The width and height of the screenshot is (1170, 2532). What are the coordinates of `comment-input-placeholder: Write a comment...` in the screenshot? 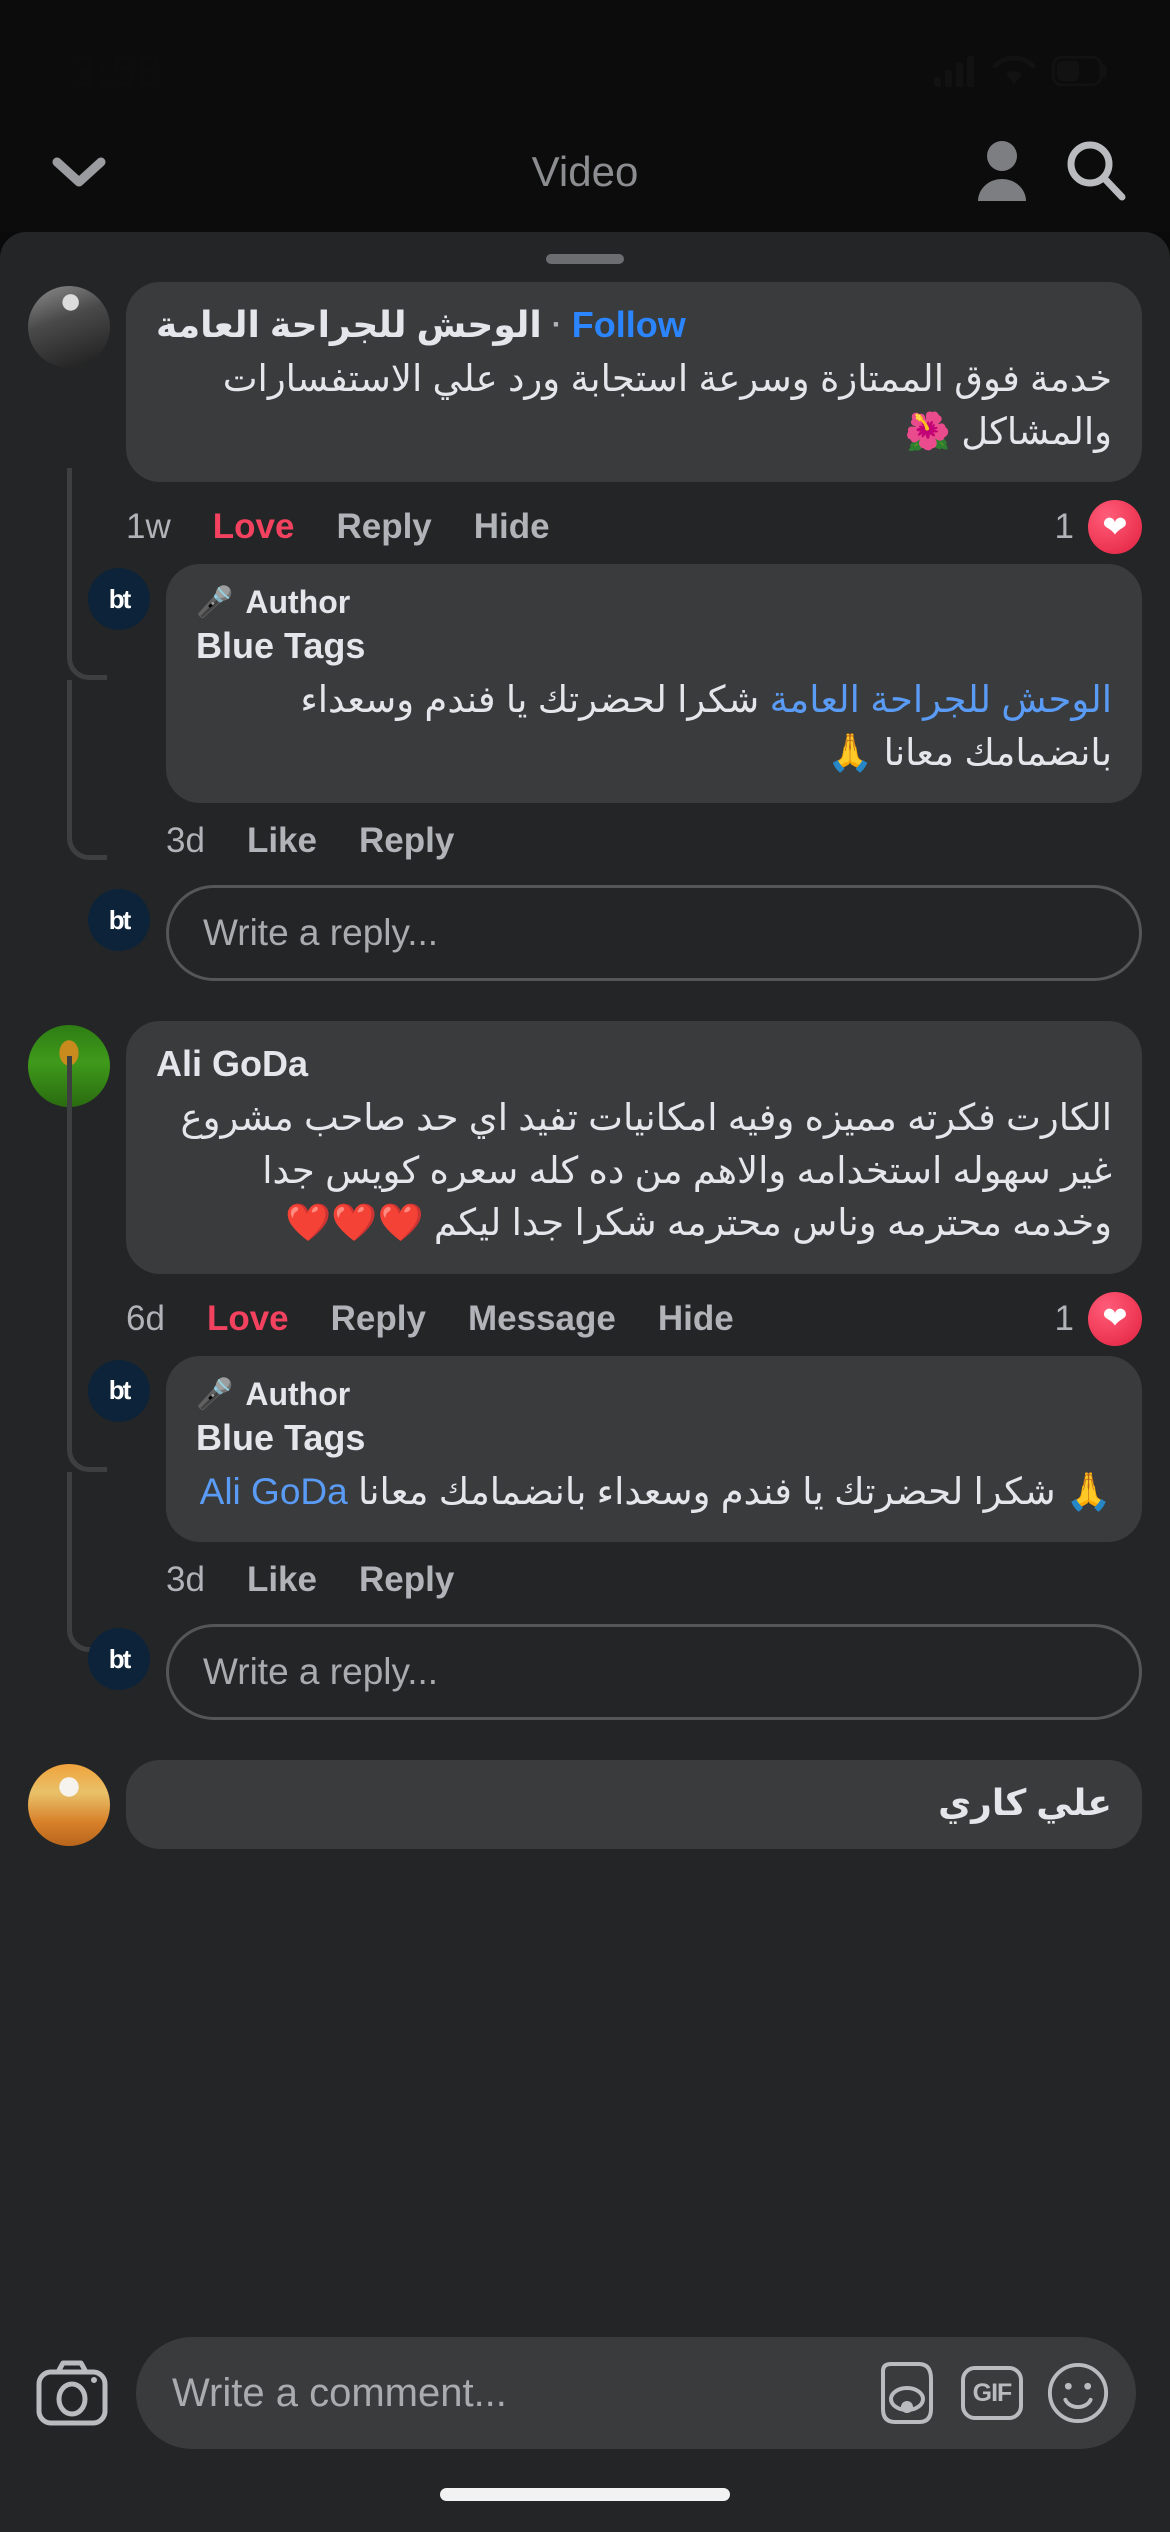 It's located at (339, 2392).